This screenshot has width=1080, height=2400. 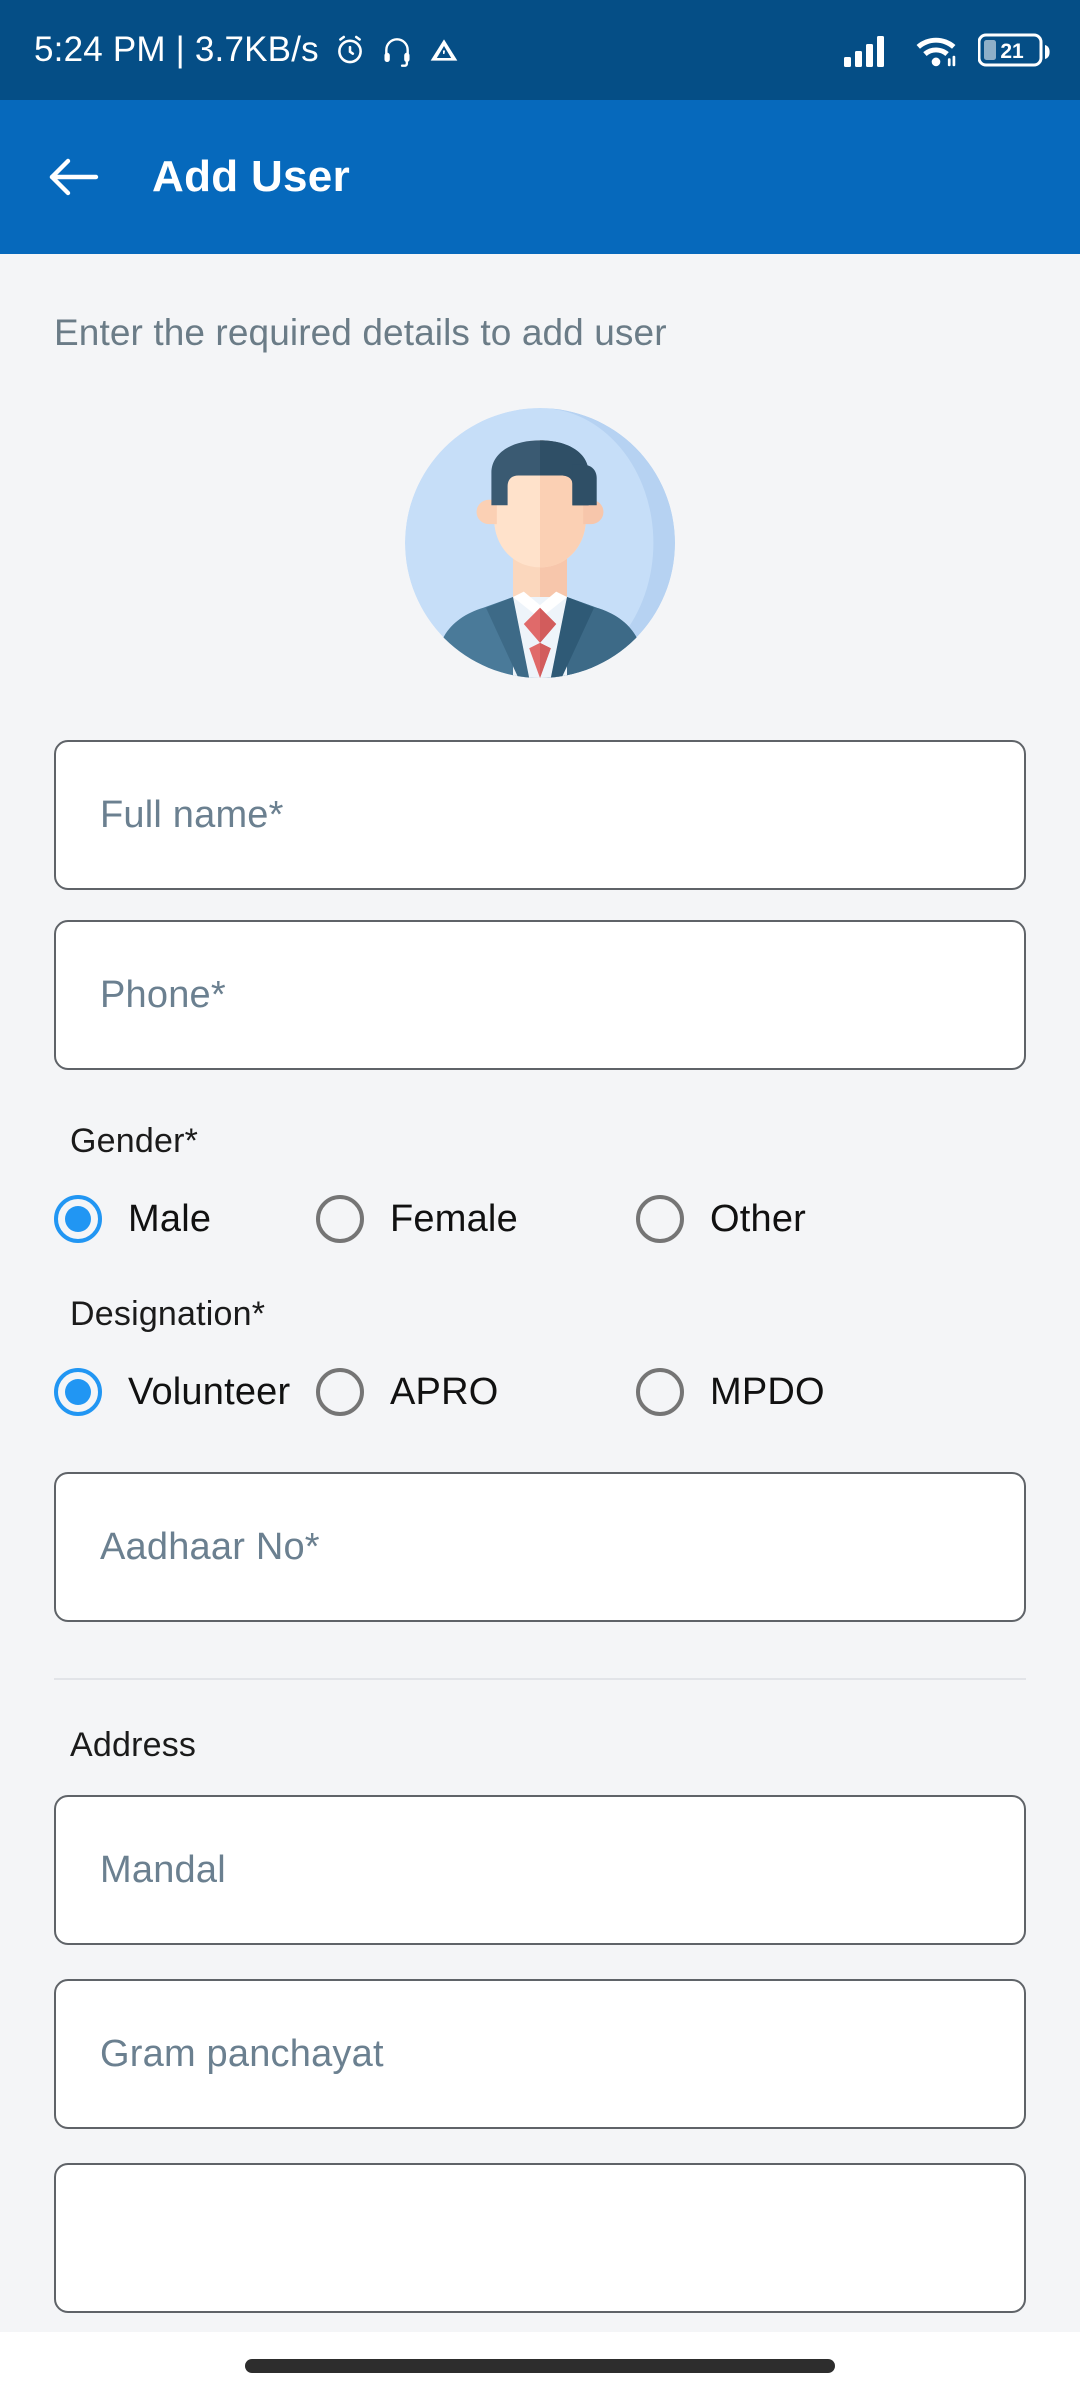 I want to click on arrow-left-icon, so click(x=74, y=177).